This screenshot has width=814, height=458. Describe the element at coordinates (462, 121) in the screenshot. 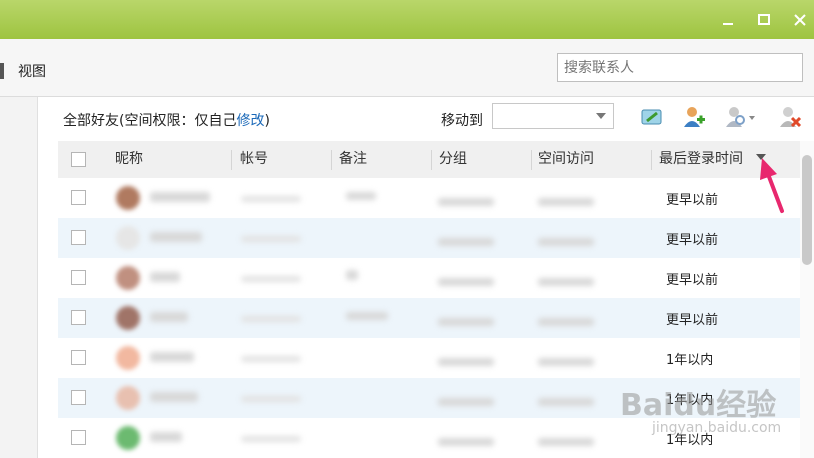

I see `move-to-label: 移动到` at that location.